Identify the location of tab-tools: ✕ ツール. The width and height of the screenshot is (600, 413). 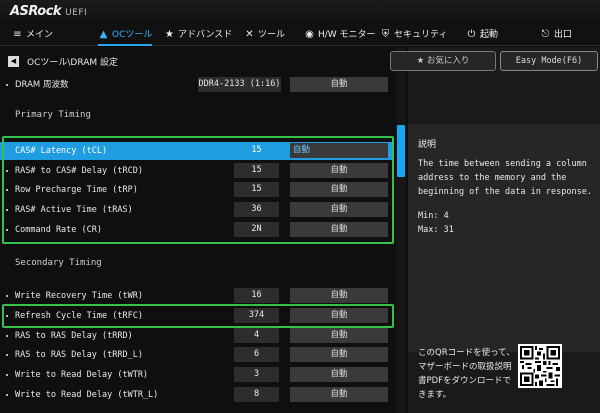
(264, 35).